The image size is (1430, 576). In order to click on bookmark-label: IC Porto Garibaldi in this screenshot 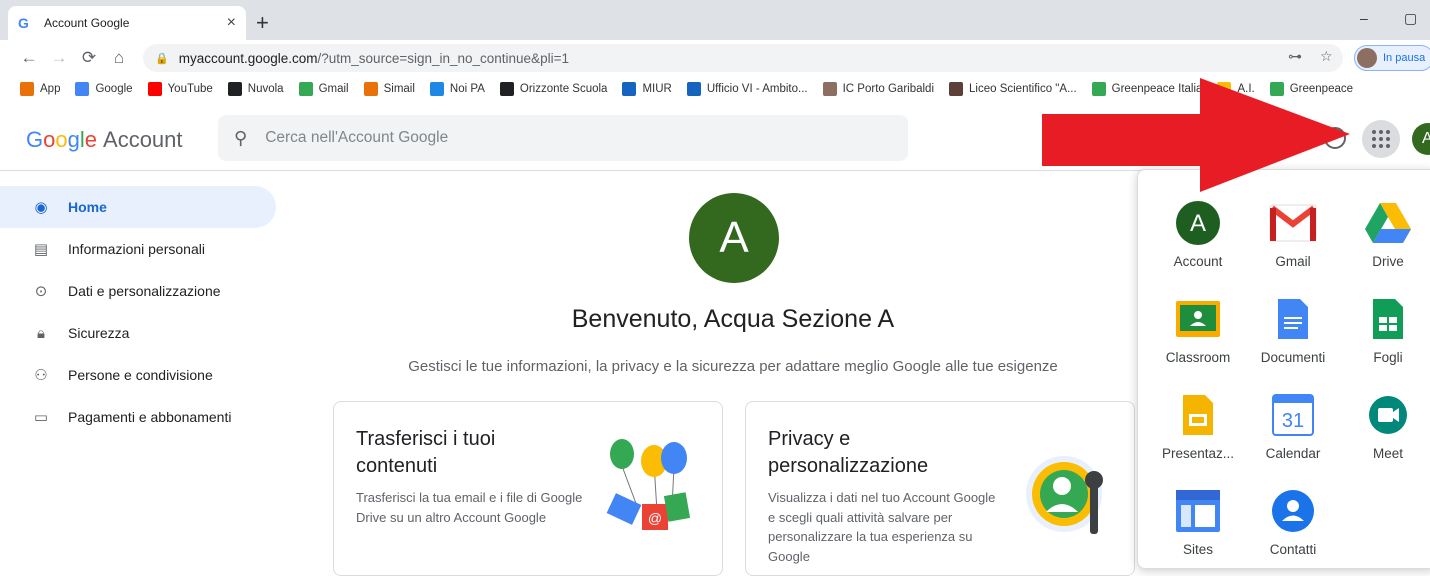, I will do `click(888, 89)`.